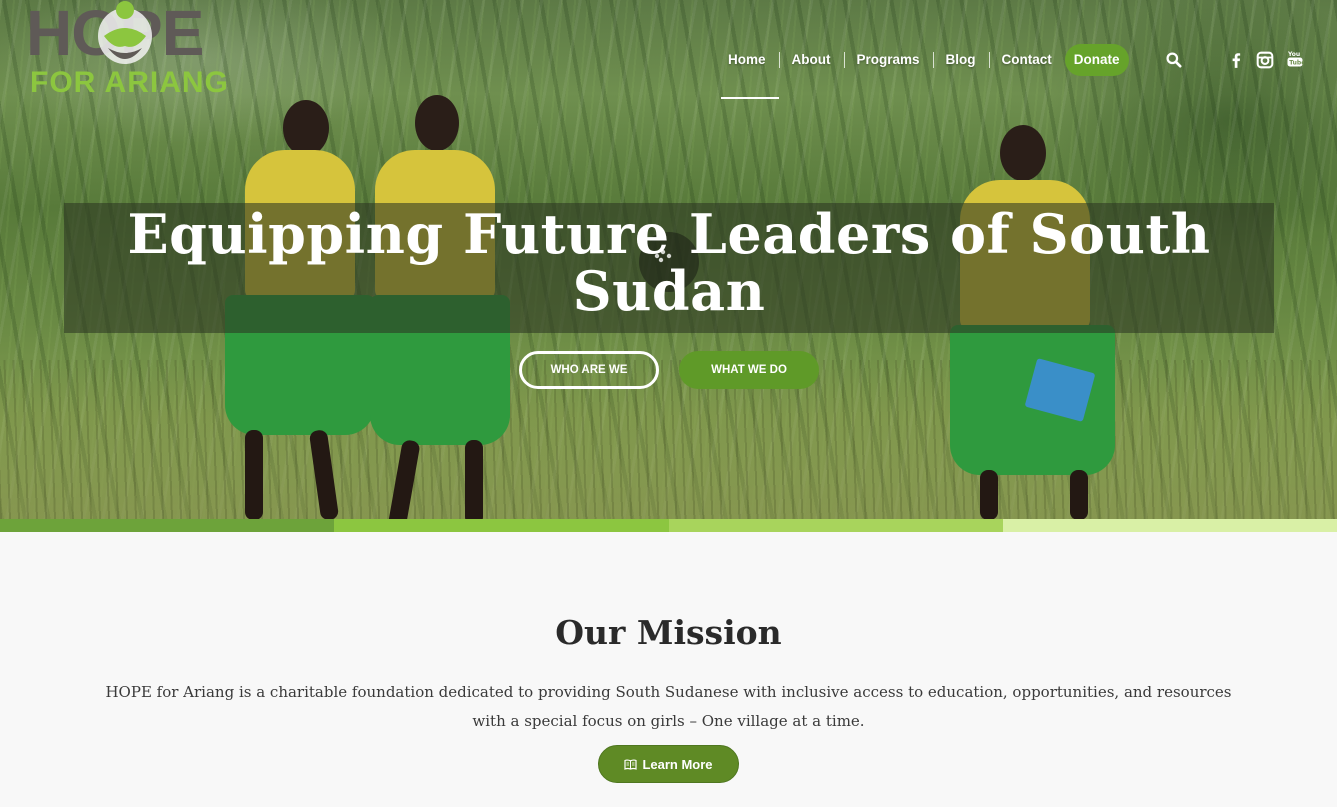 This screenshot has width=1337, height=807. What do you see at coordinates (747, 75) in the screenshot?
I see `nav-home: Home` at bounding box center [747, 75].